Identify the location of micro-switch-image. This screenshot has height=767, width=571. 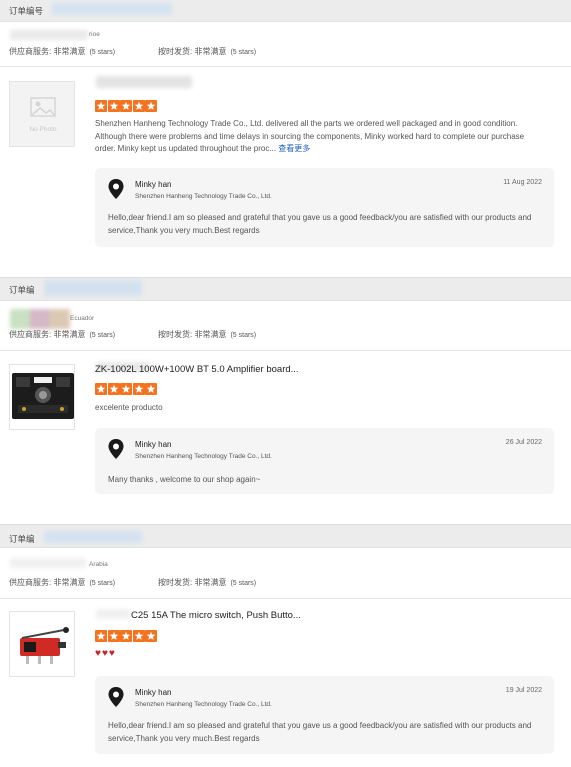
(44, 645).